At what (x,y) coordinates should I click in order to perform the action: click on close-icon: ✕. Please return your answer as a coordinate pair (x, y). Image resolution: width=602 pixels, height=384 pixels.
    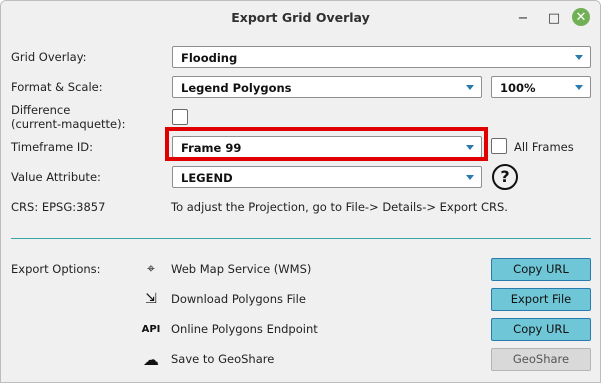
    Looking at the image, I should click on (581, 17).